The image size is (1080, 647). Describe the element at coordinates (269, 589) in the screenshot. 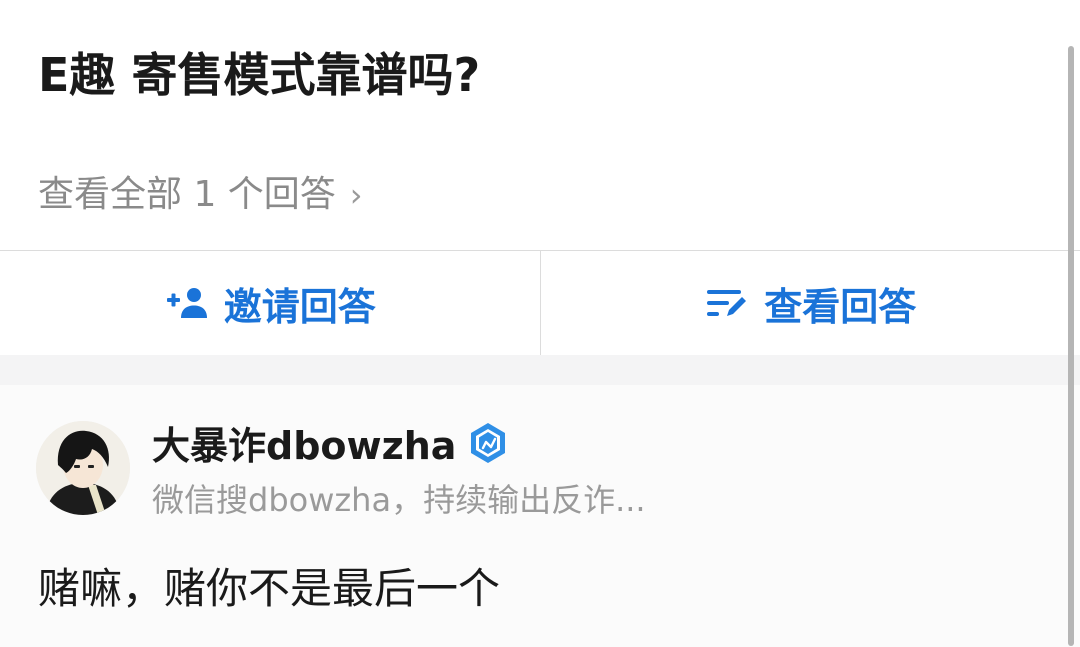

I see `answer-text: 赌嘛，赌你不是最后一个` at that location.